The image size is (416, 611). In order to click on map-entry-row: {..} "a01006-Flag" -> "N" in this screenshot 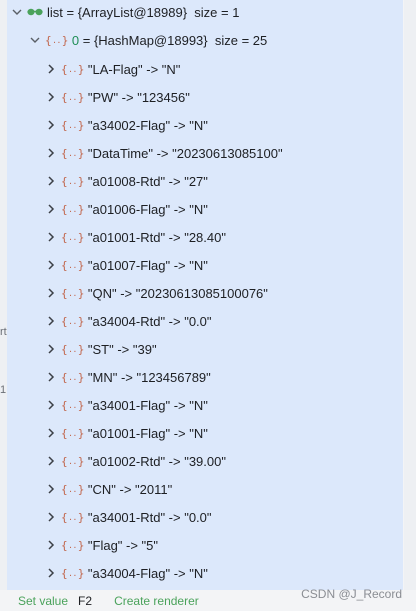, I will do `click(205, 209)`.